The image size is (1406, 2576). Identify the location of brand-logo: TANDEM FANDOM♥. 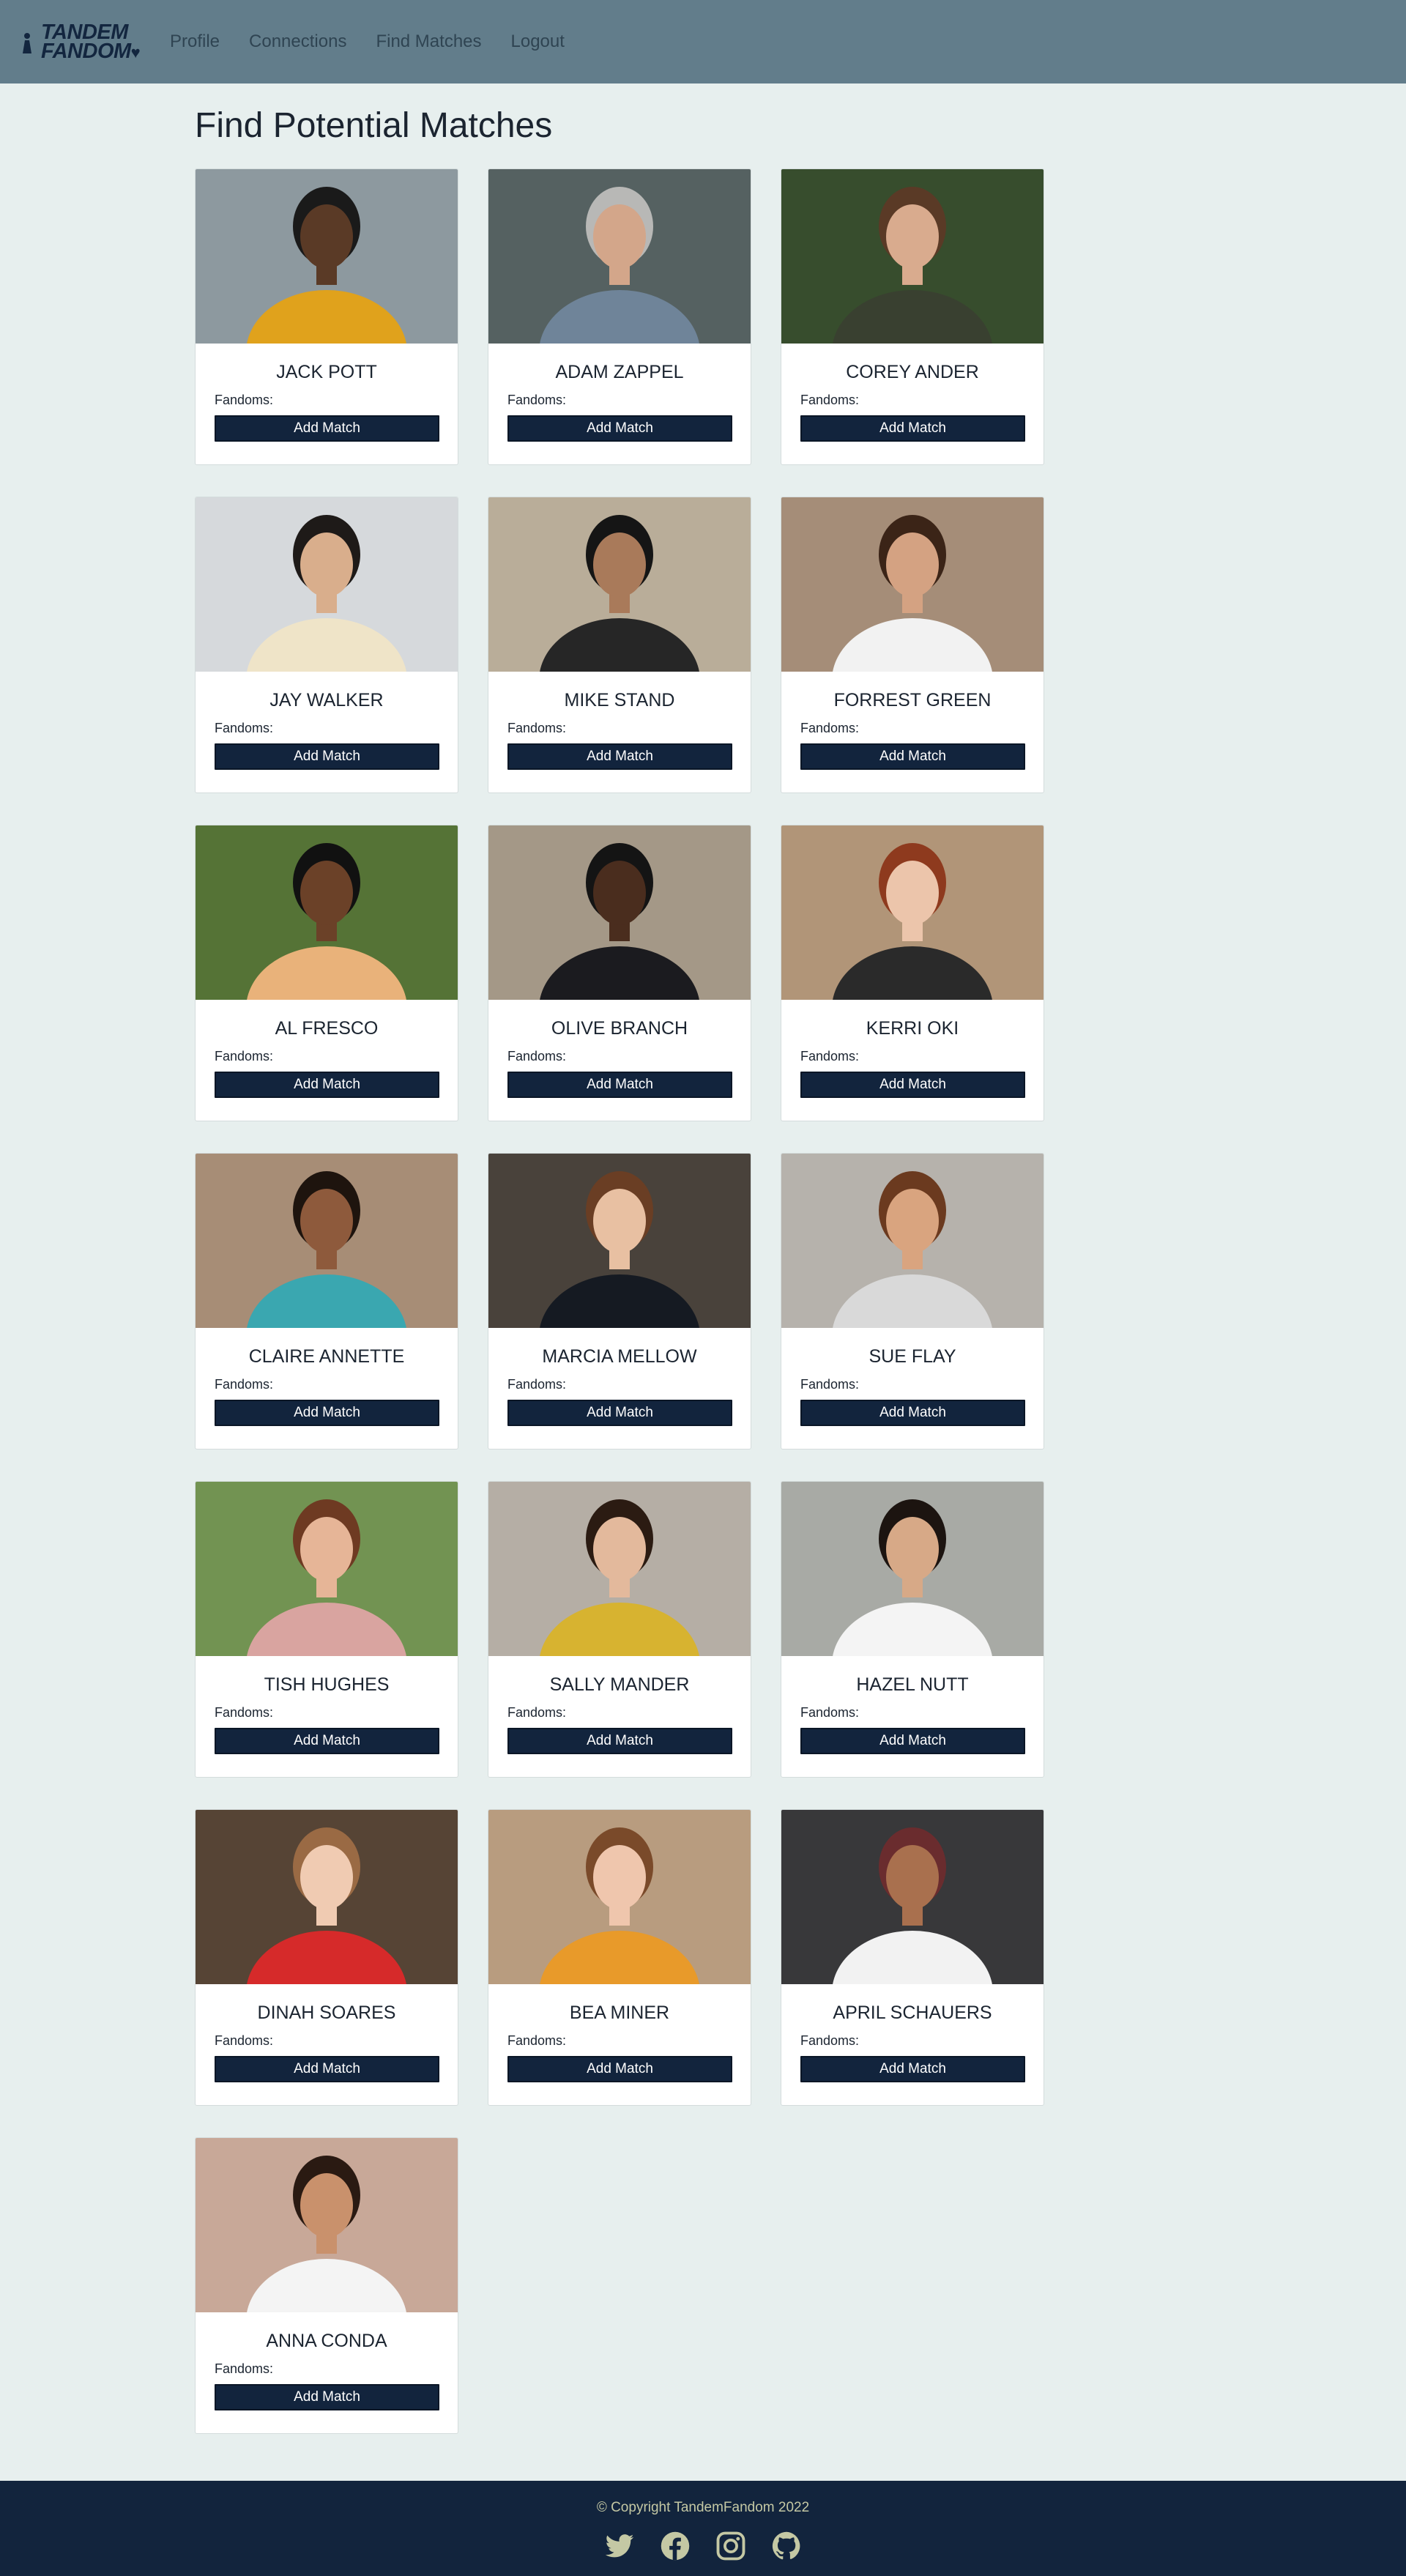
(83, 42).